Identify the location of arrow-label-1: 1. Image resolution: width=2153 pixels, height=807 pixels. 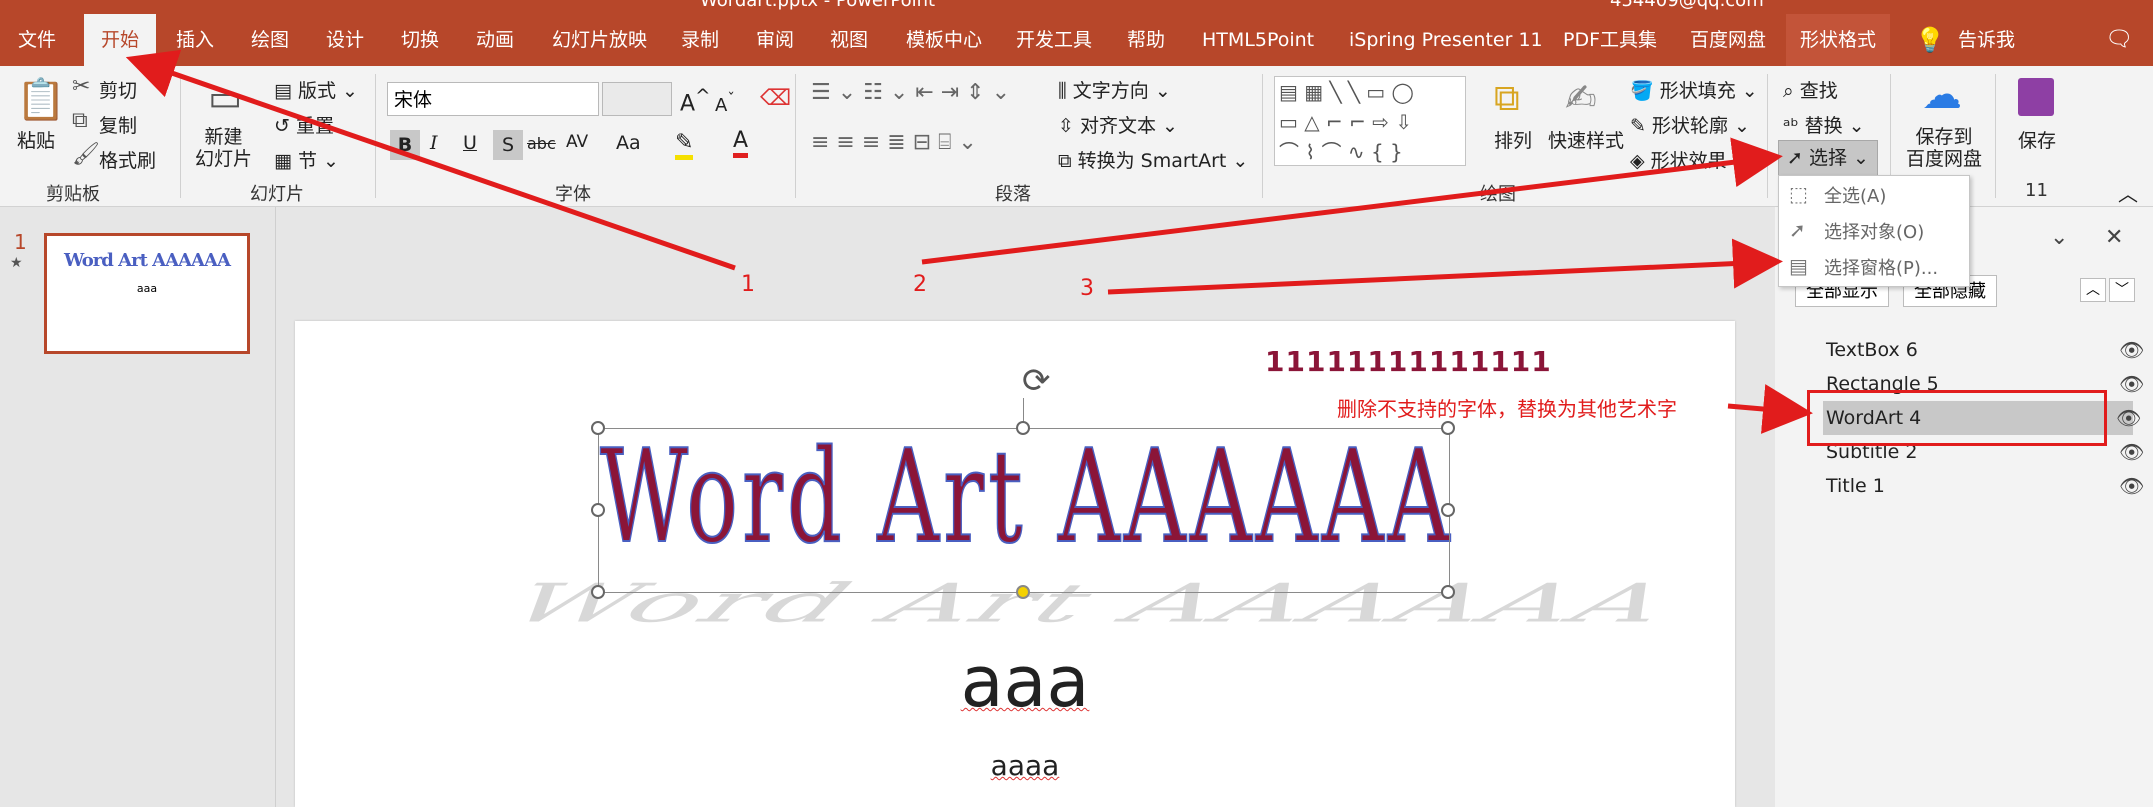
(748, 284).